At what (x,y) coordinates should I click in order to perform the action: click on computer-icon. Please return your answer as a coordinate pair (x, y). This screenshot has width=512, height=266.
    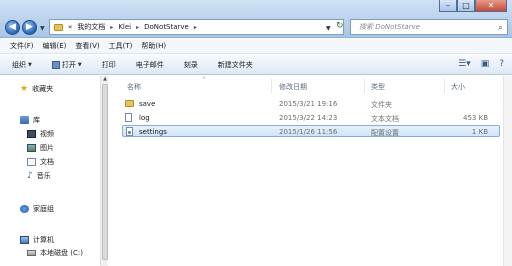
    Looking at the image, I should click on (24, 240).